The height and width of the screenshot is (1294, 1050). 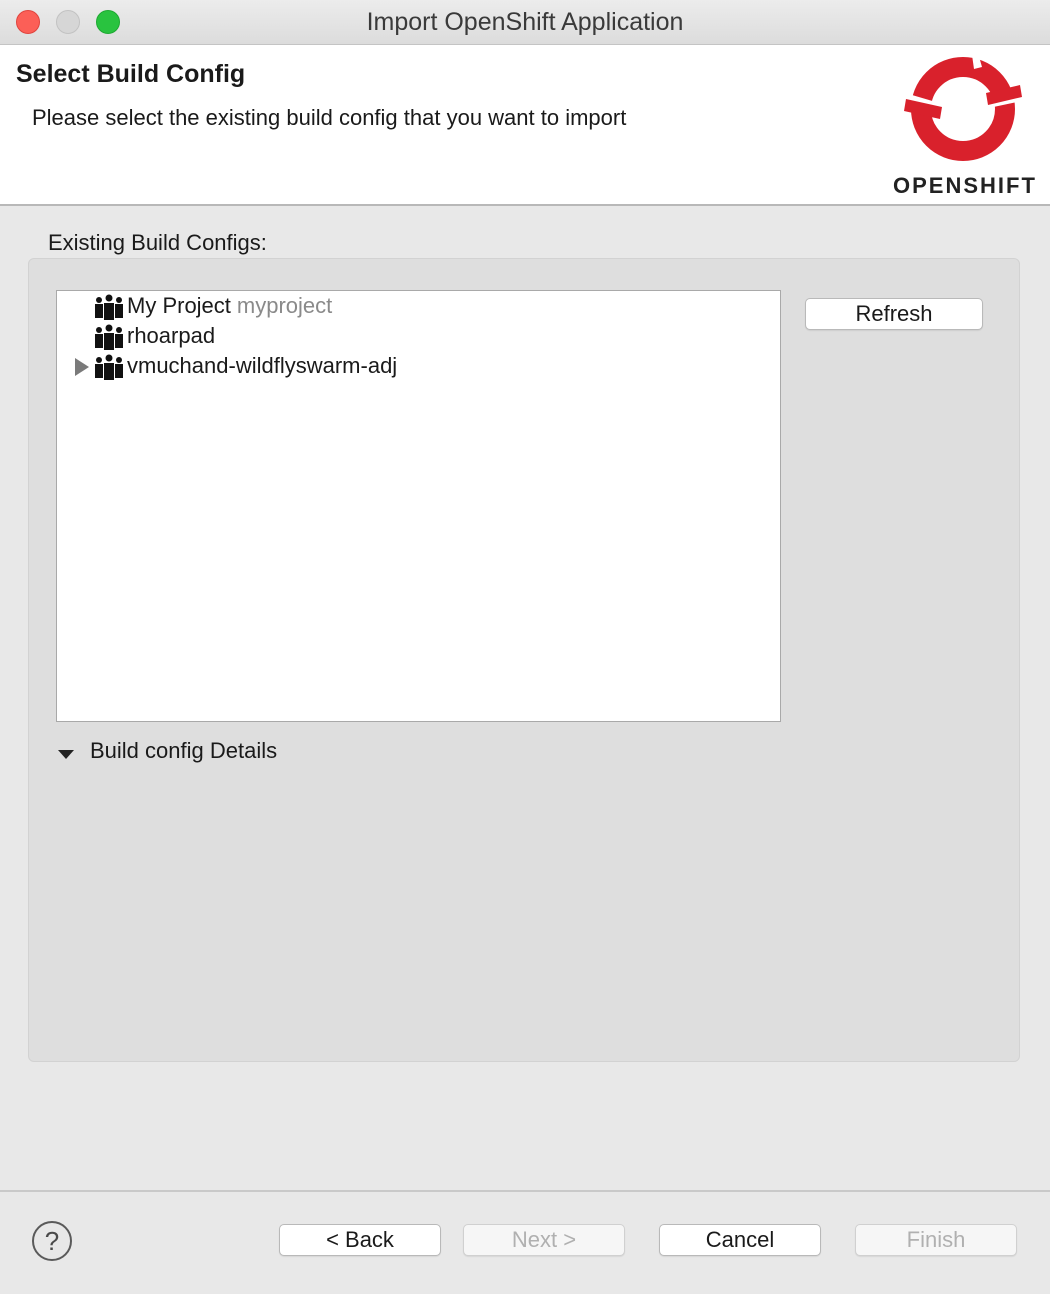 What do you see at coordinates (418, 367) in the screenshot?
I see `tree-item-vmuchand-wildflyswarm-adj: vmuchand-wildflyswarm-adj` at bounding box center [418, 367].